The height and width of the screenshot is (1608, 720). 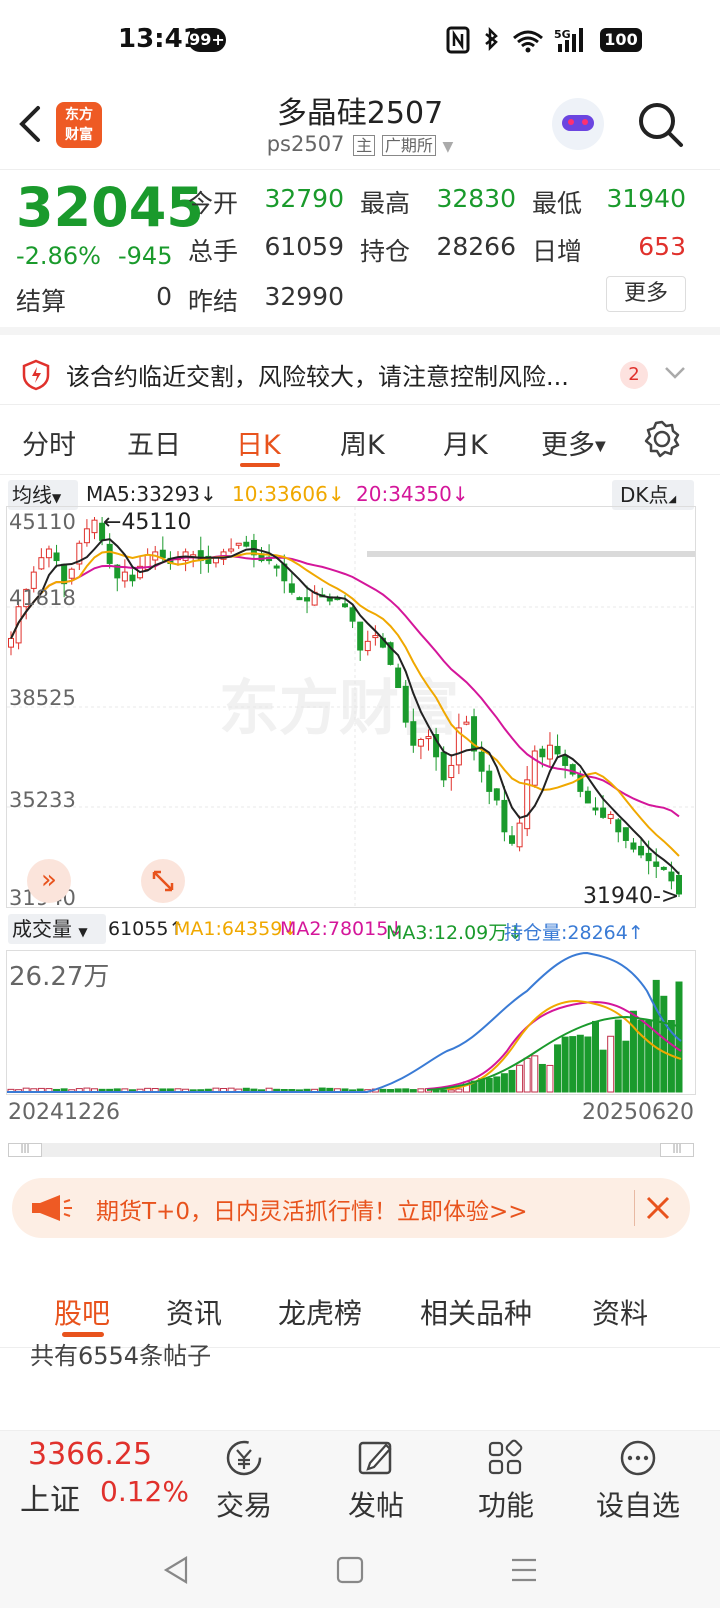 What do you see at coordinates (144, 1491) in the screenshot?
I see `index-change: 0.12%` at bounding box center [144, 1491].